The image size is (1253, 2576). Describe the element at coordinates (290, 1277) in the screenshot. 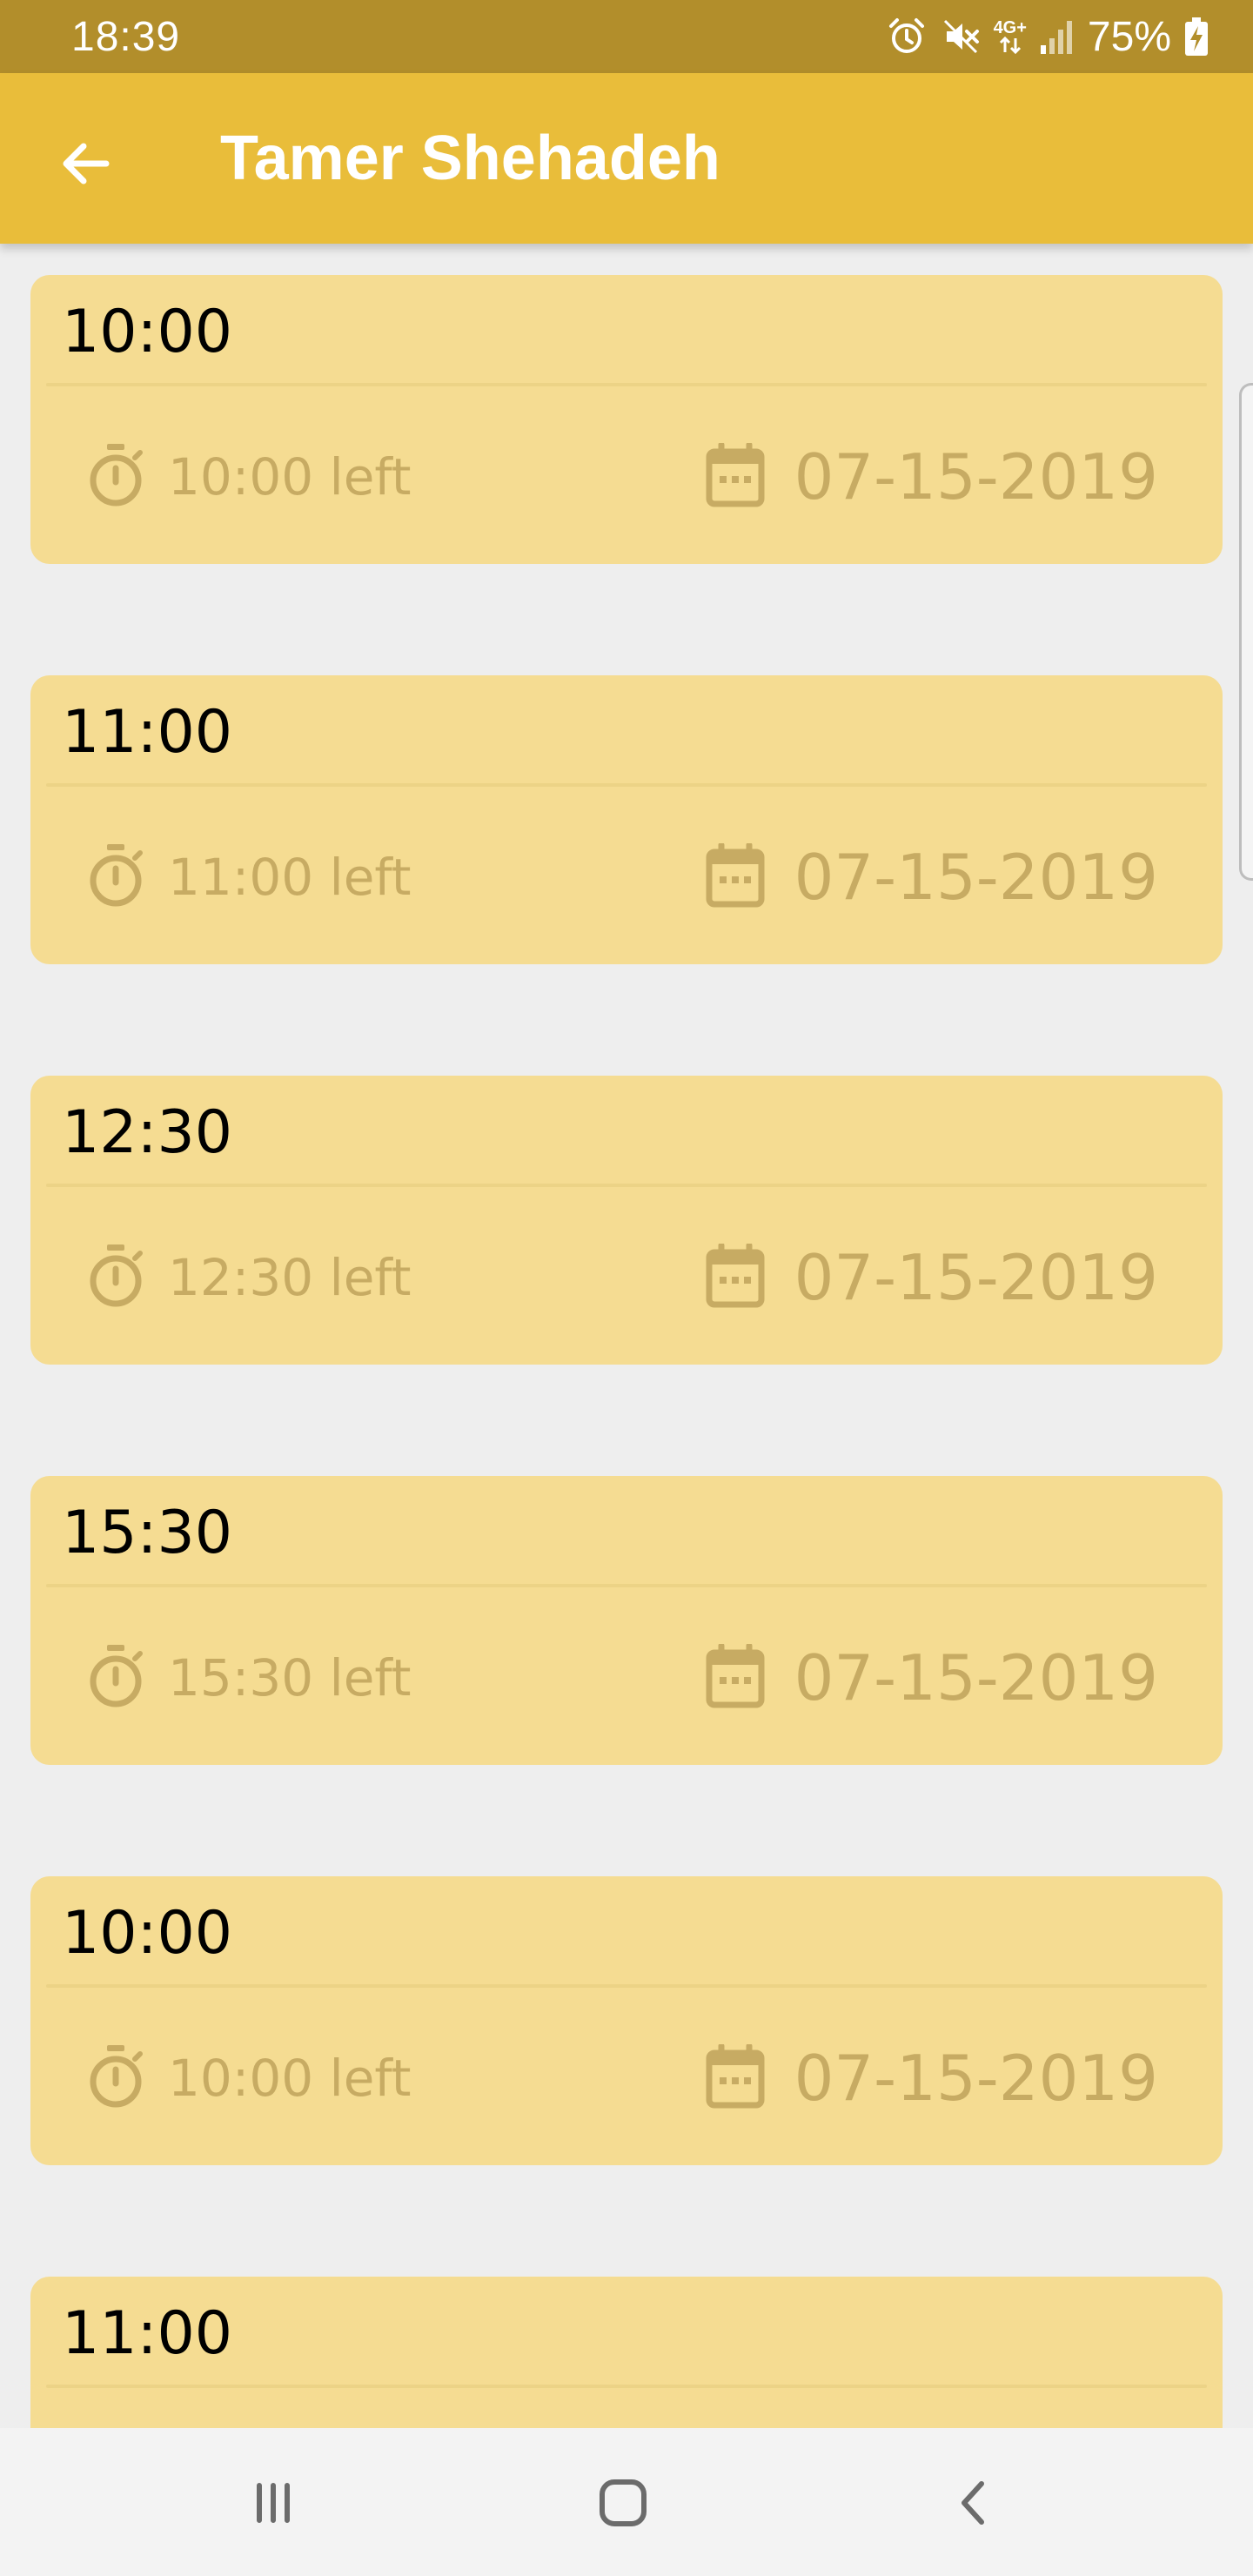

I see `time-remaining-label: 12:30 left` at that location.